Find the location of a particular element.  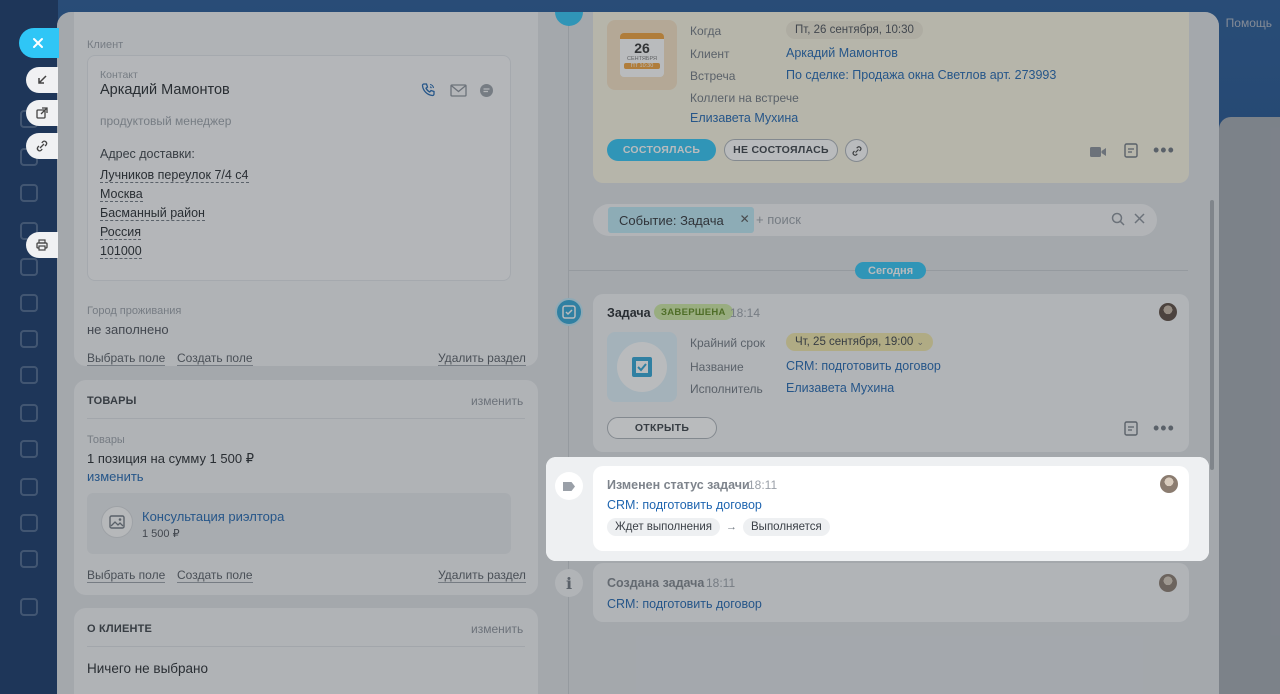

print-button is located at coordinates (42, 245).